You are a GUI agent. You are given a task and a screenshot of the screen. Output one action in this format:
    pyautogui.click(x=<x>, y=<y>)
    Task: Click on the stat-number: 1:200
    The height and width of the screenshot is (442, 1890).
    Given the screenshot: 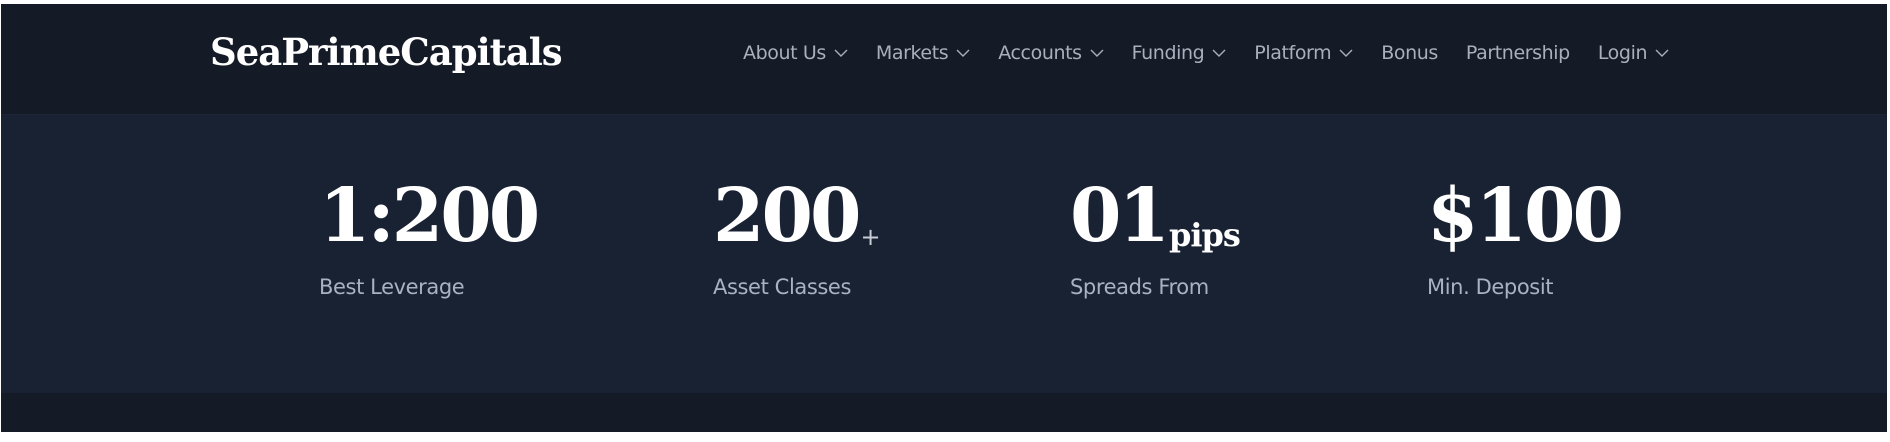 What is the action you would take?
    pyautogui.click(x=429, y=216)
    